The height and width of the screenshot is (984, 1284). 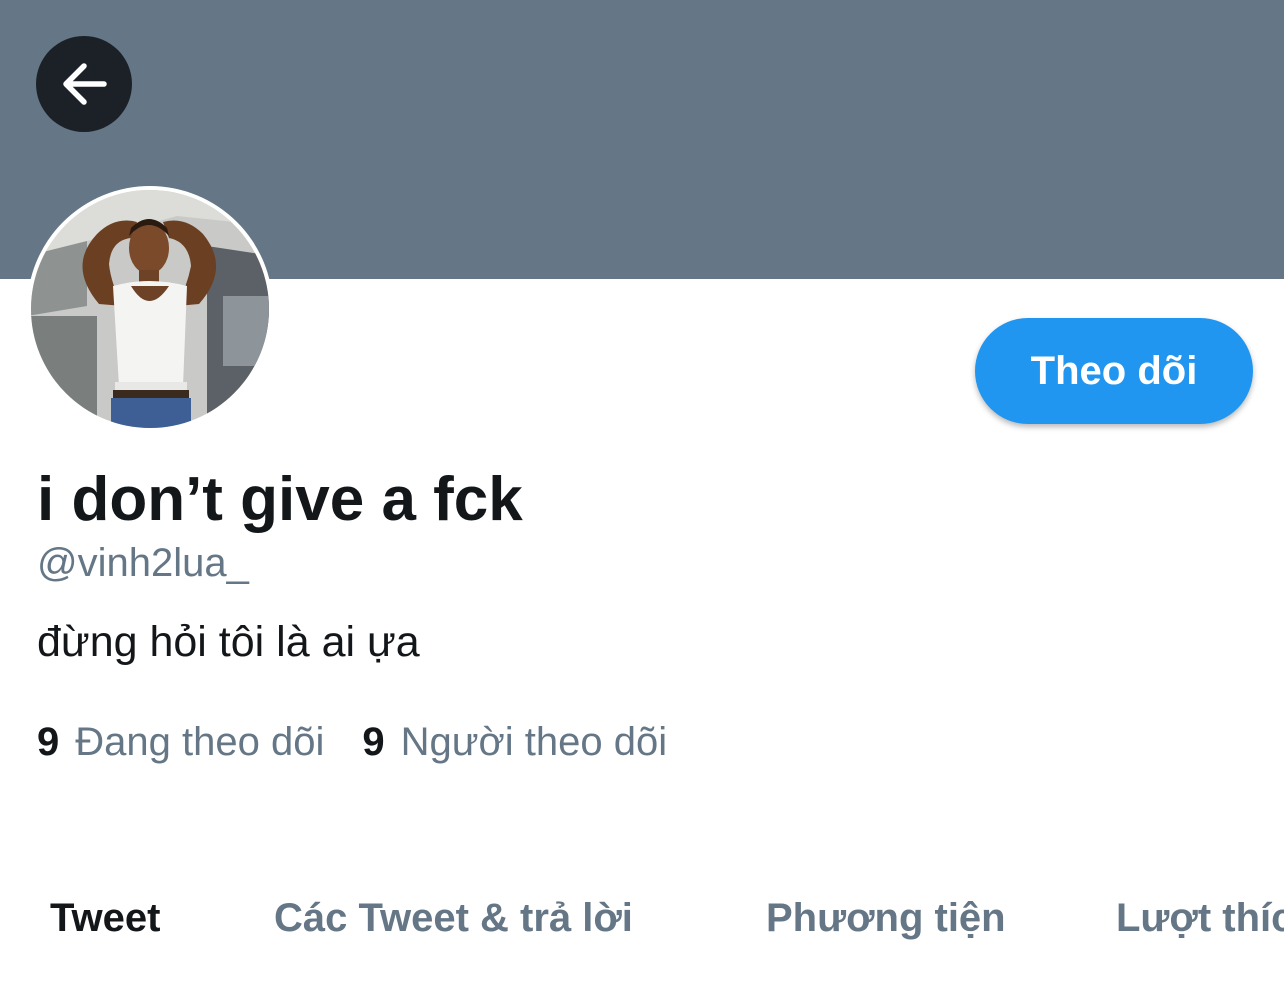 What do you see at coordinates (886, 918) in the screenshot?
I see `tab-media: Phương tiện` at bounding box center [886, 918].